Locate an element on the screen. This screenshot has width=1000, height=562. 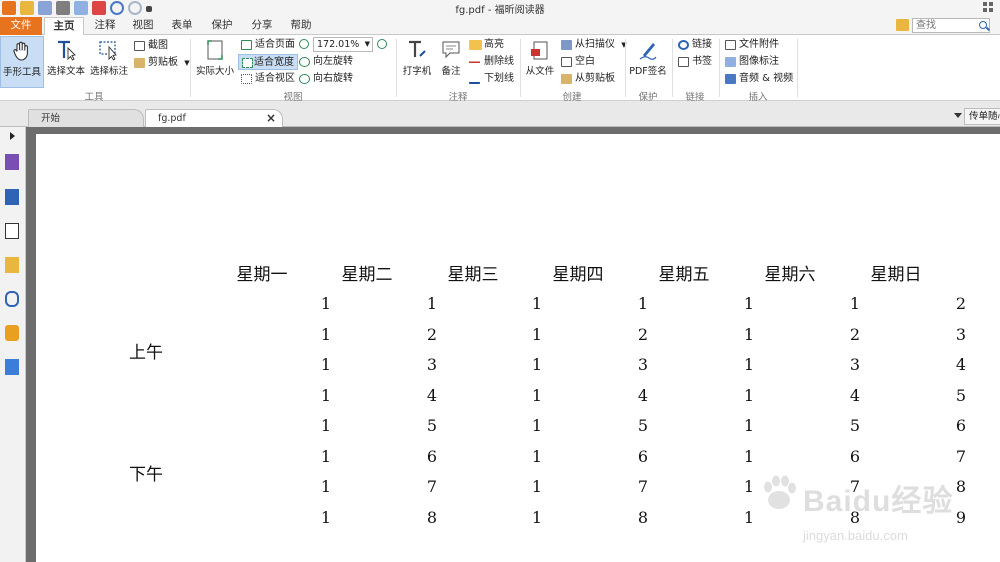
column-header: 星期四 is located at coordinates (578, 275).